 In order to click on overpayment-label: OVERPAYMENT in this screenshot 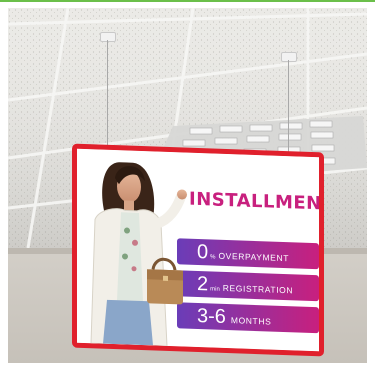, I will do `click(253, 257)`.